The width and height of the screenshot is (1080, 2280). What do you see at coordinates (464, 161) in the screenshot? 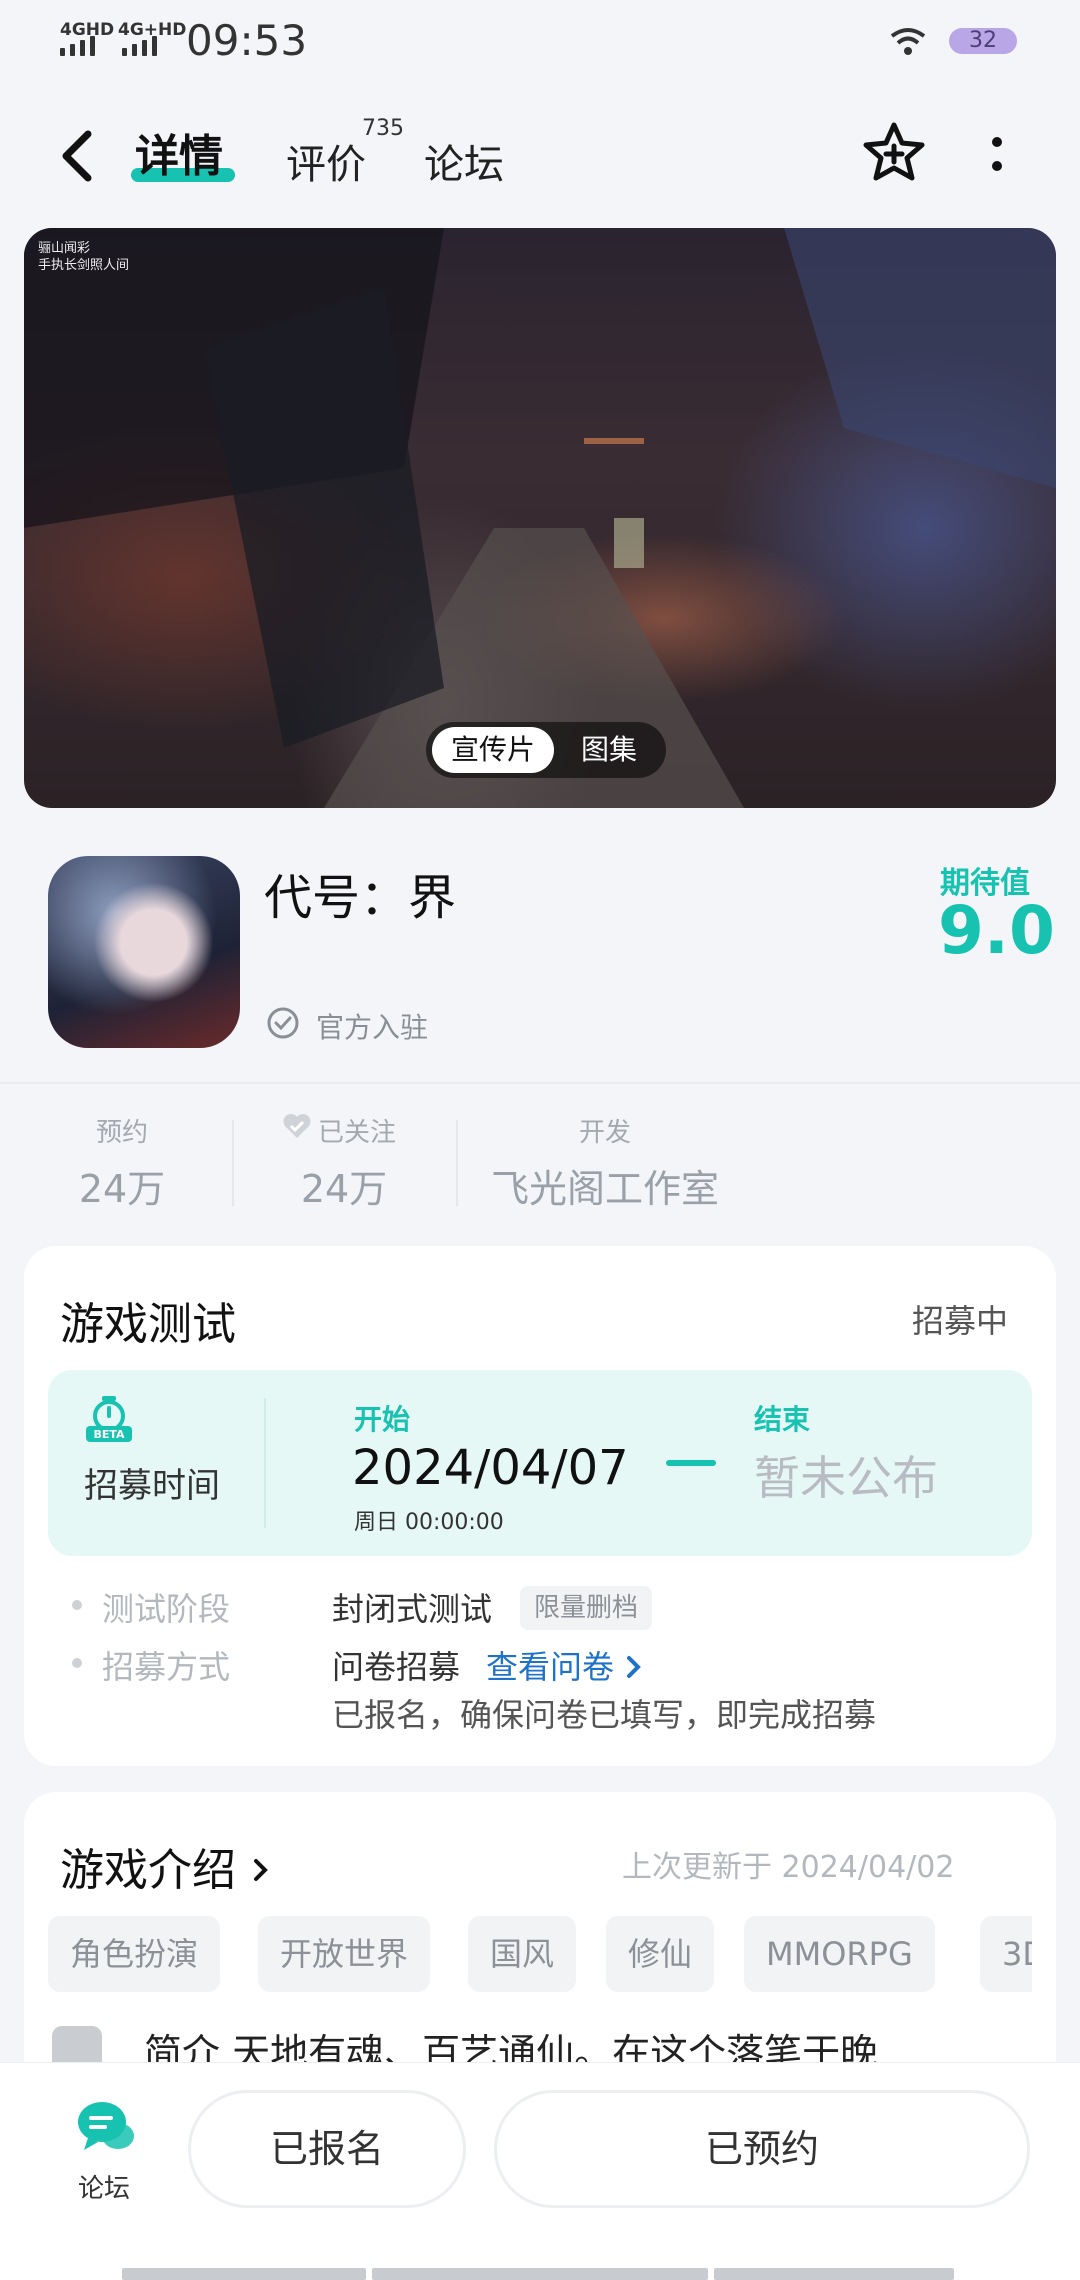
I see `tab-forum: 论坛` at bounding box center [464, 161].